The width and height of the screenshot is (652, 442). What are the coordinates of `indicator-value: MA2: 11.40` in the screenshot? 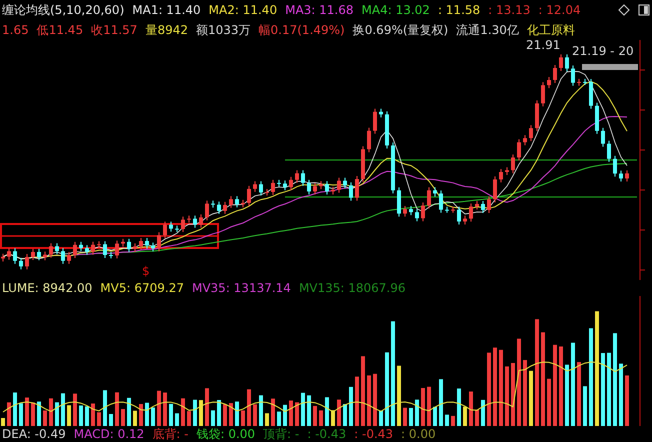 It's located at (243, 10).